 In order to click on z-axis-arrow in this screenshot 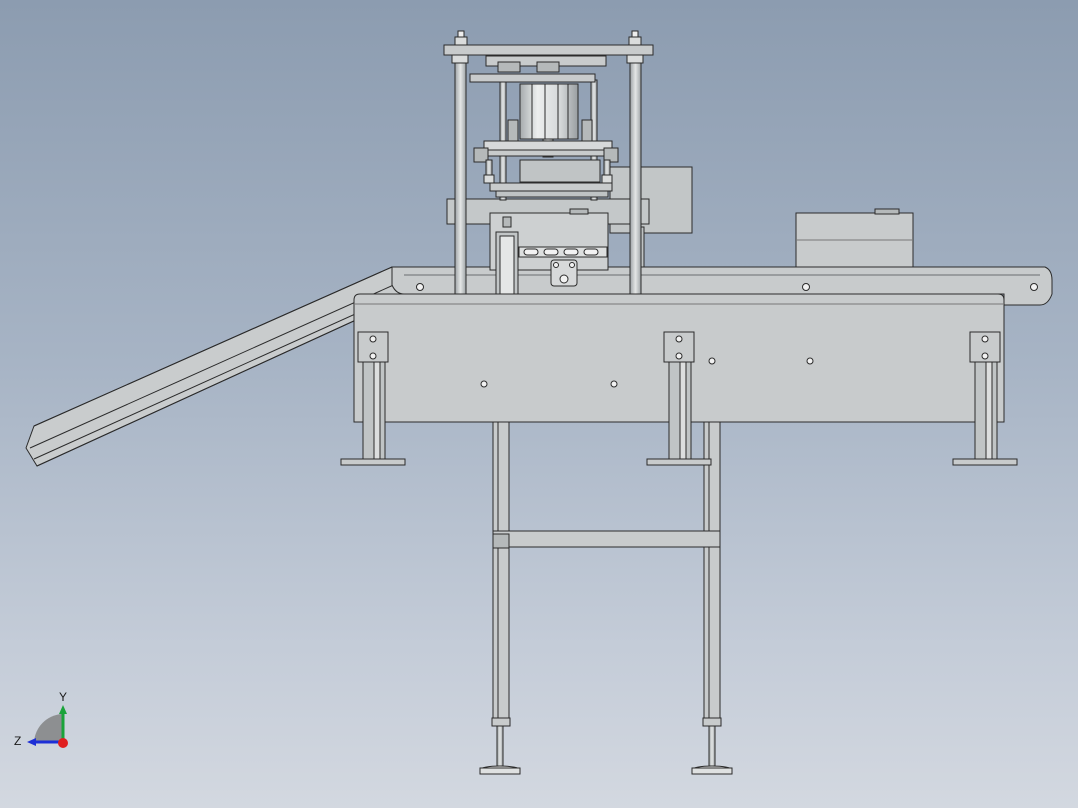, I will do `click(31, 742)`.